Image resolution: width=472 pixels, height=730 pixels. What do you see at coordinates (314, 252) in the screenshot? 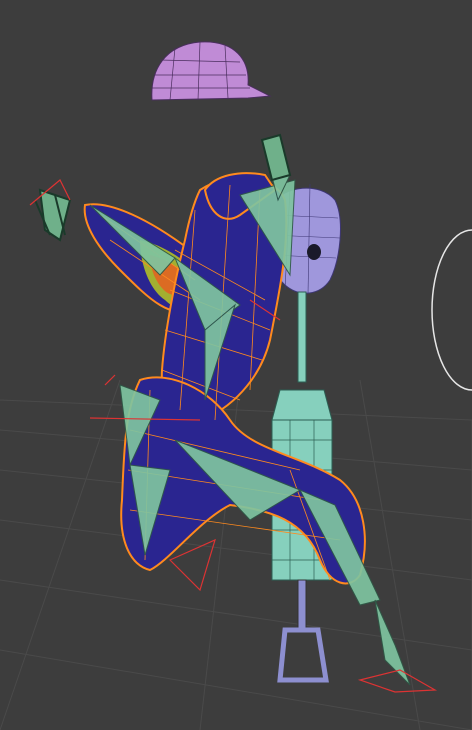
I see `eye-icon` at bounding box center [314, 252].